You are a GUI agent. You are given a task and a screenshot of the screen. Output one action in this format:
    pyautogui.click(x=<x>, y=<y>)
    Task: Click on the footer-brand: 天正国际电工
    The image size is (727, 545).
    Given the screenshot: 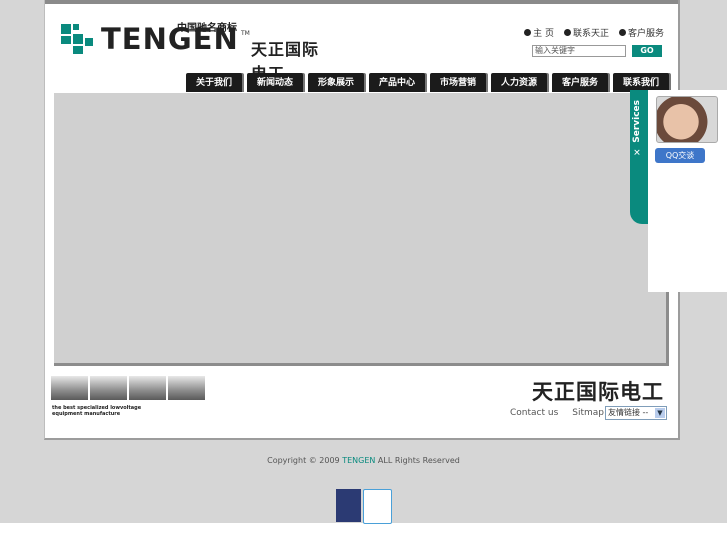 What is the action you would take?
    pyautogui.click(x=598, y=392)
    